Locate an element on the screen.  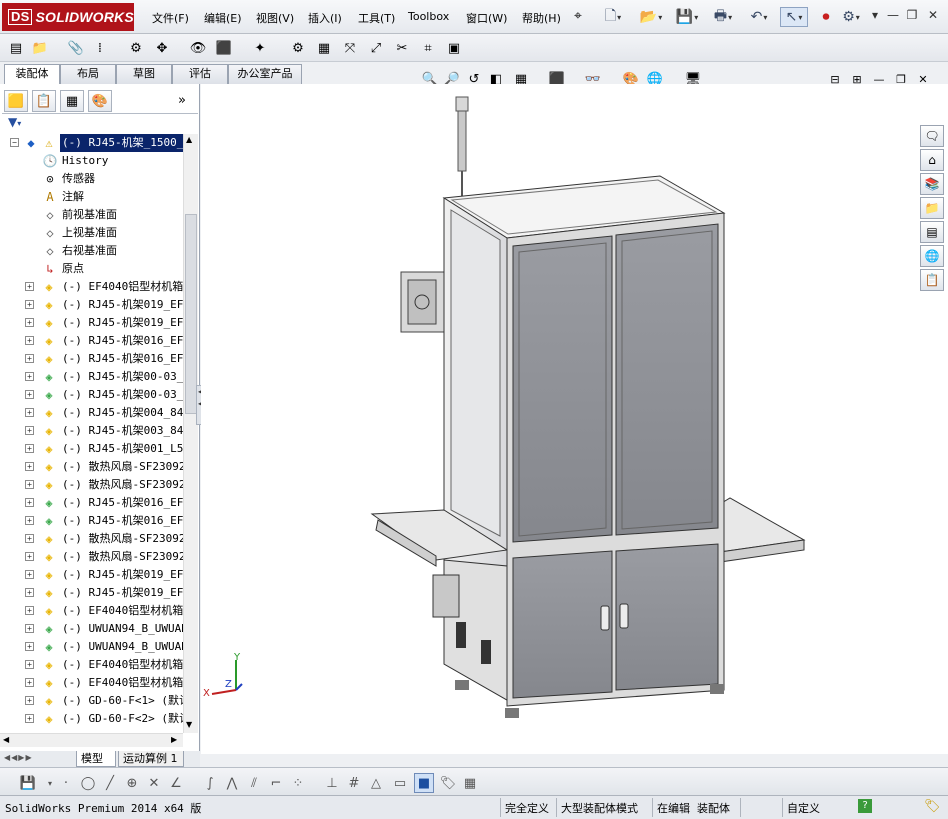
insert-components-icon: ▤ is located at coordinates (16, 48).